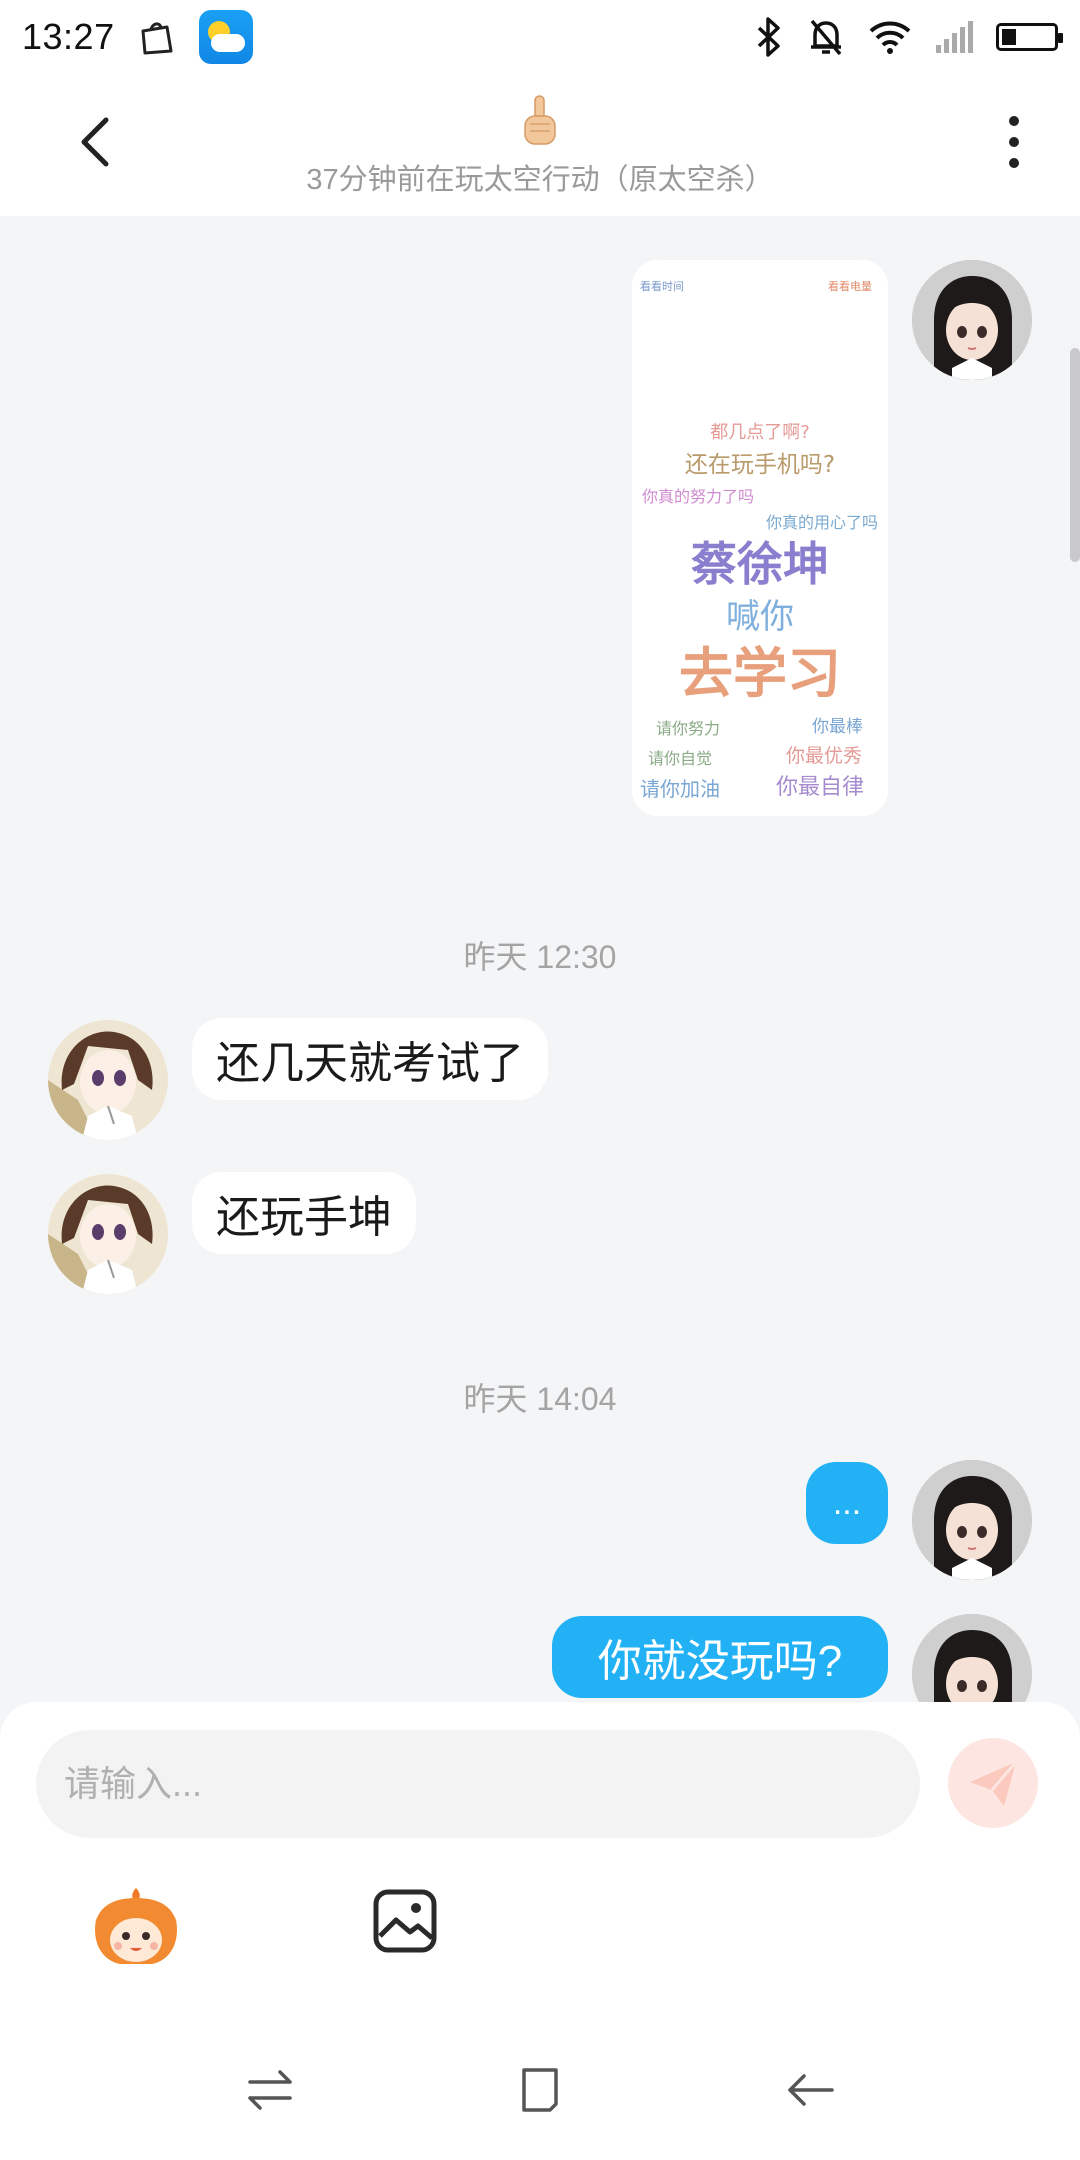 This screenshot has height=2160, width=1080. What do you see at coordinates (540, 2090) in the screenshot?
I see `home-icon` at bounding box center [540, 2090].